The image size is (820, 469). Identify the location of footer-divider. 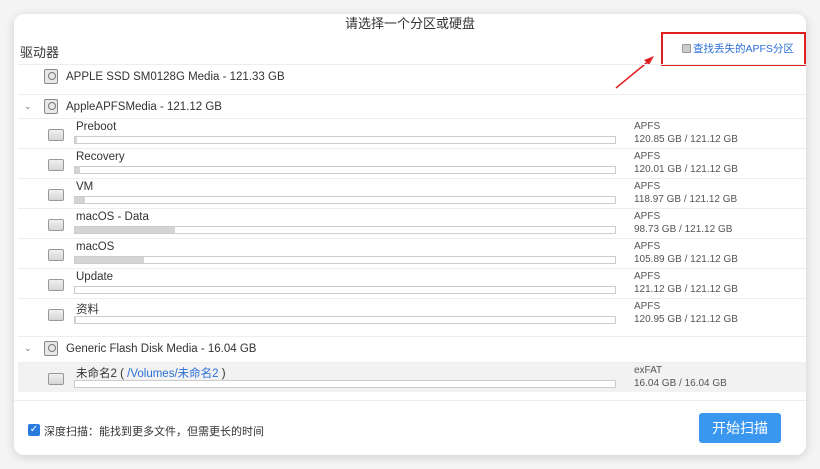
(410, 400).